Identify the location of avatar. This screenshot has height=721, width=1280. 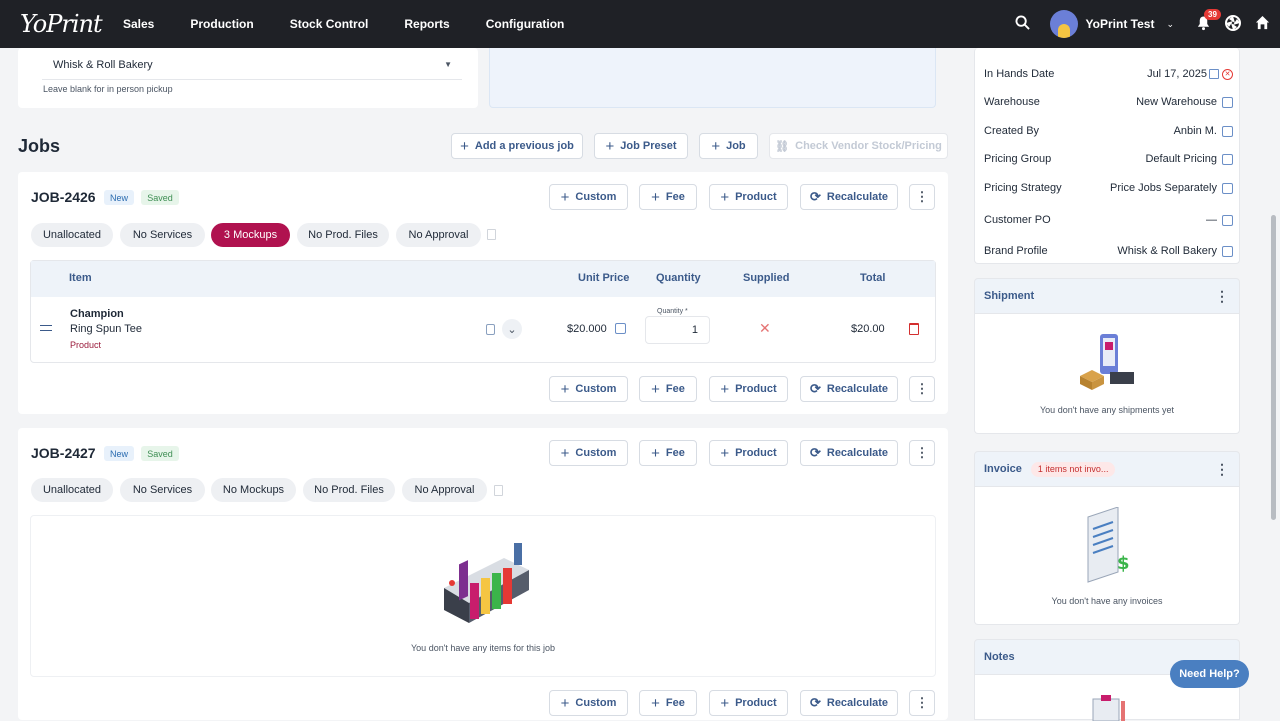
(1063, 24).